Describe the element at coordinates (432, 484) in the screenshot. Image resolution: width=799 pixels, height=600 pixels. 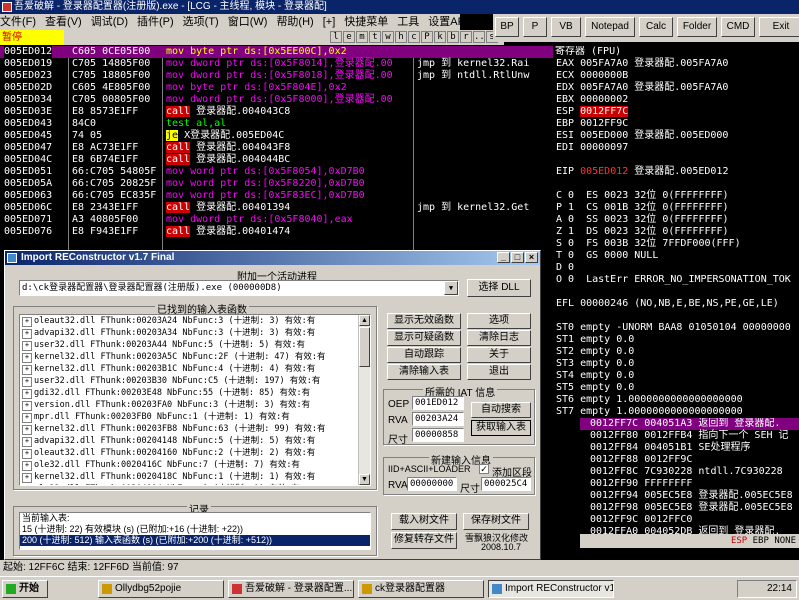
I see `new-rva-field: 00000000` at that location.